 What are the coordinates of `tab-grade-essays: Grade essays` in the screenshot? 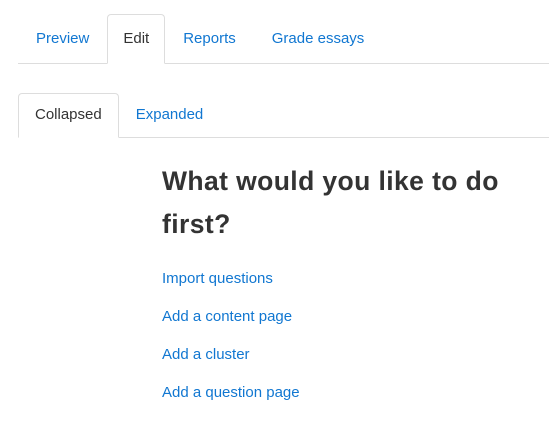 It's located at (318, 39).